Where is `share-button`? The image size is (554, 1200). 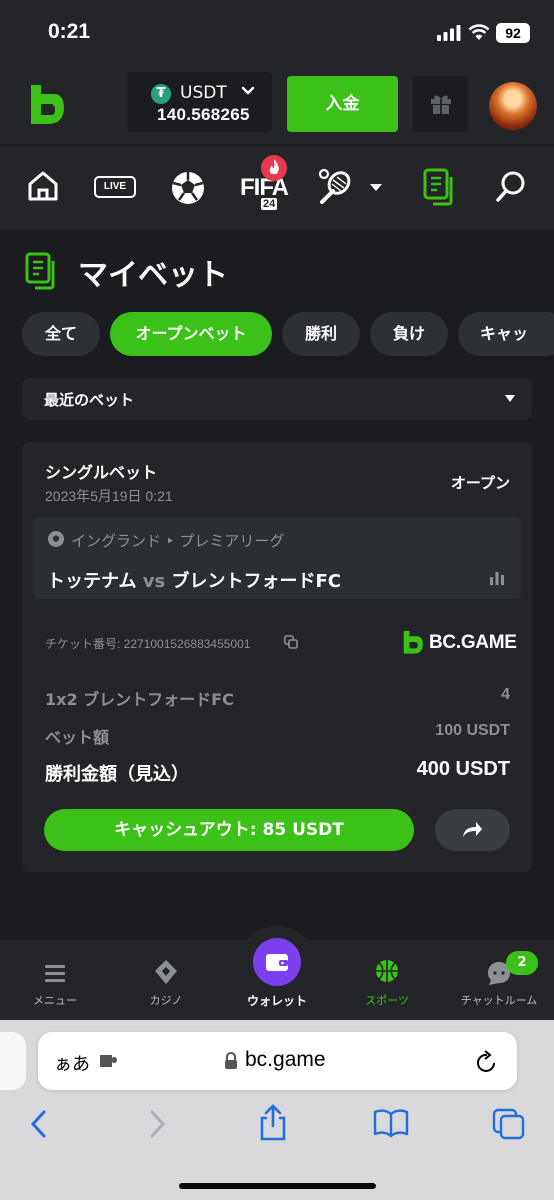
share-button is located at coordinates (472, 830).